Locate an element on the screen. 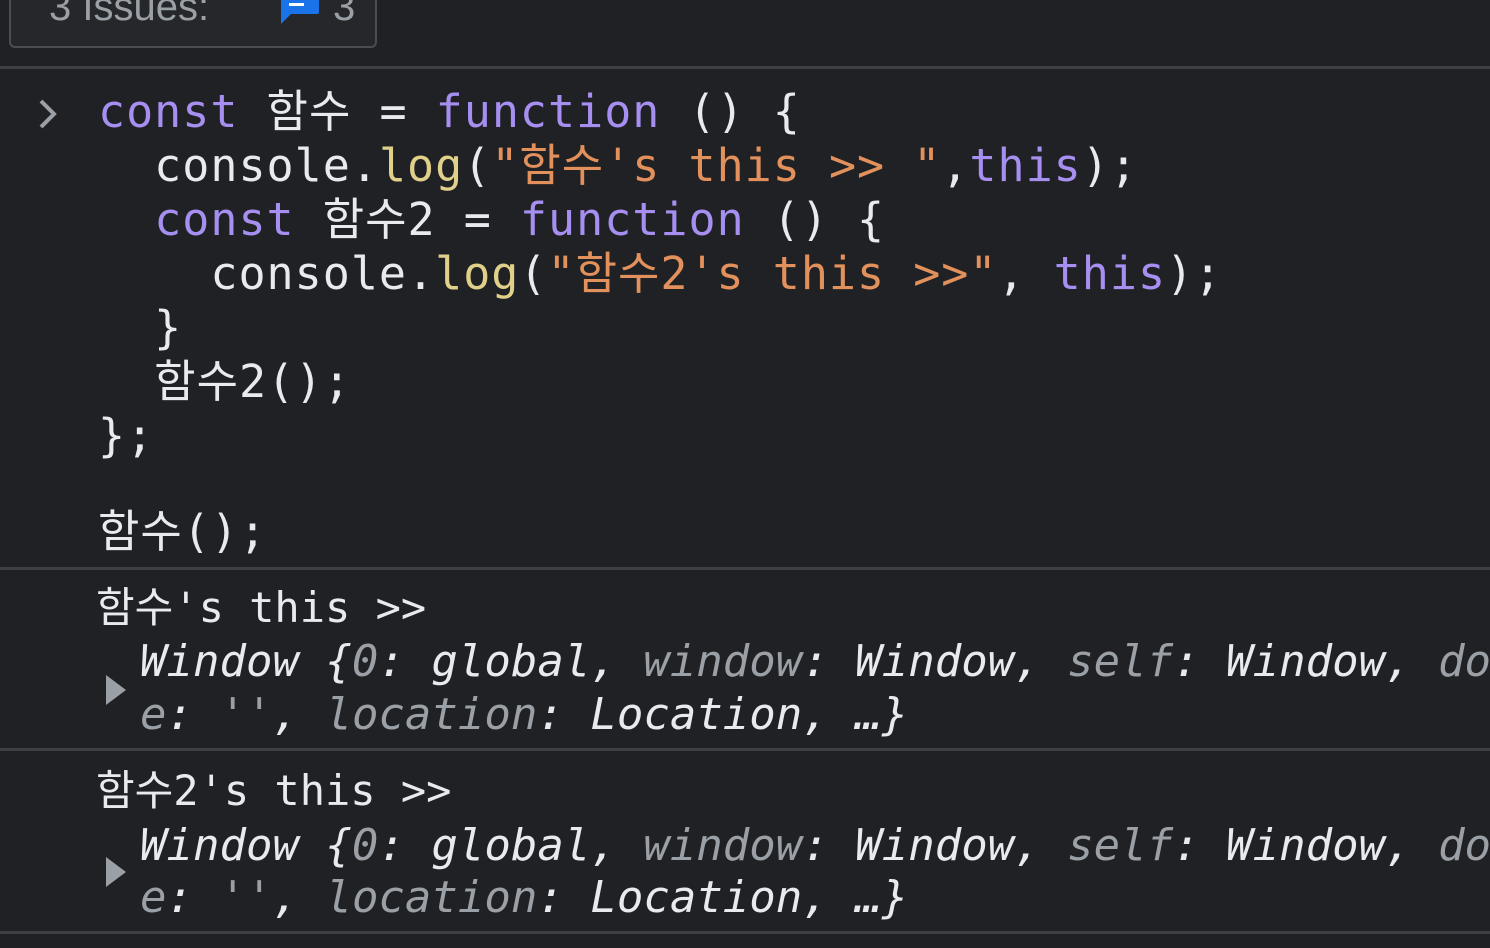  issues-label: 3 Issues: is located at coordinates (129, 14).